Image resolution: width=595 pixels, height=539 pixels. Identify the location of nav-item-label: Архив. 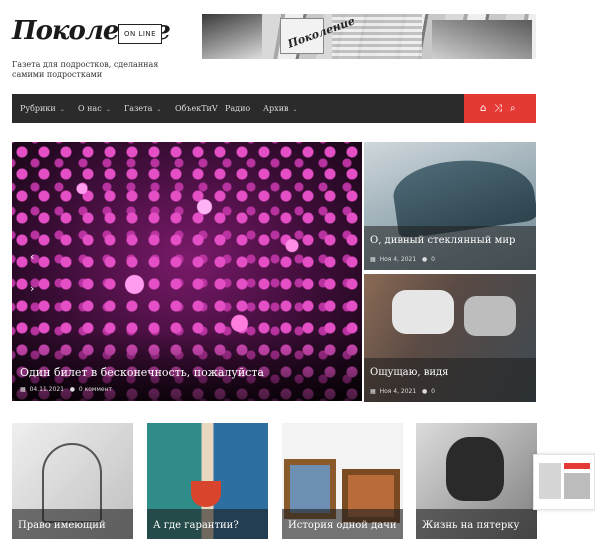
(276, 108).